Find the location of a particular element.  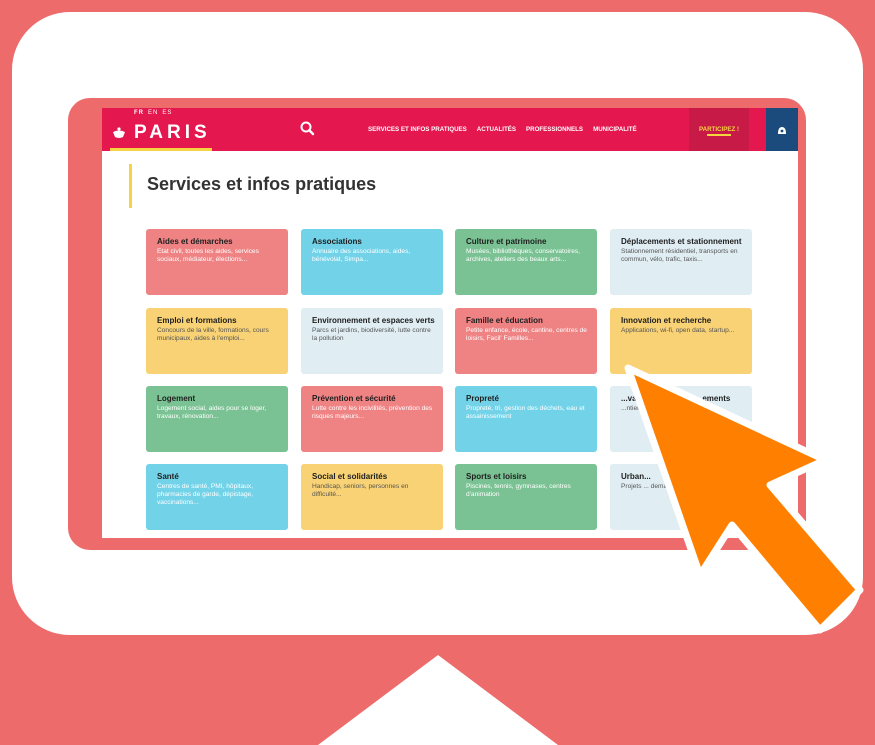

language-switcher: FR EN ES is located at coordinates (155, 113).